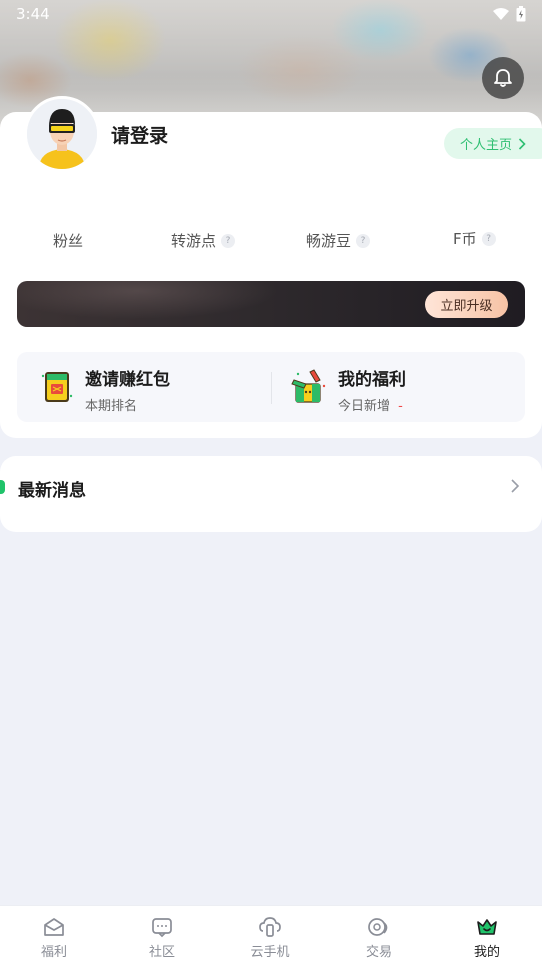 Image resolution: width=542 pixels, height=962 pixels. I want to click on latest-news-card: 最新消息, so click(271, 494).